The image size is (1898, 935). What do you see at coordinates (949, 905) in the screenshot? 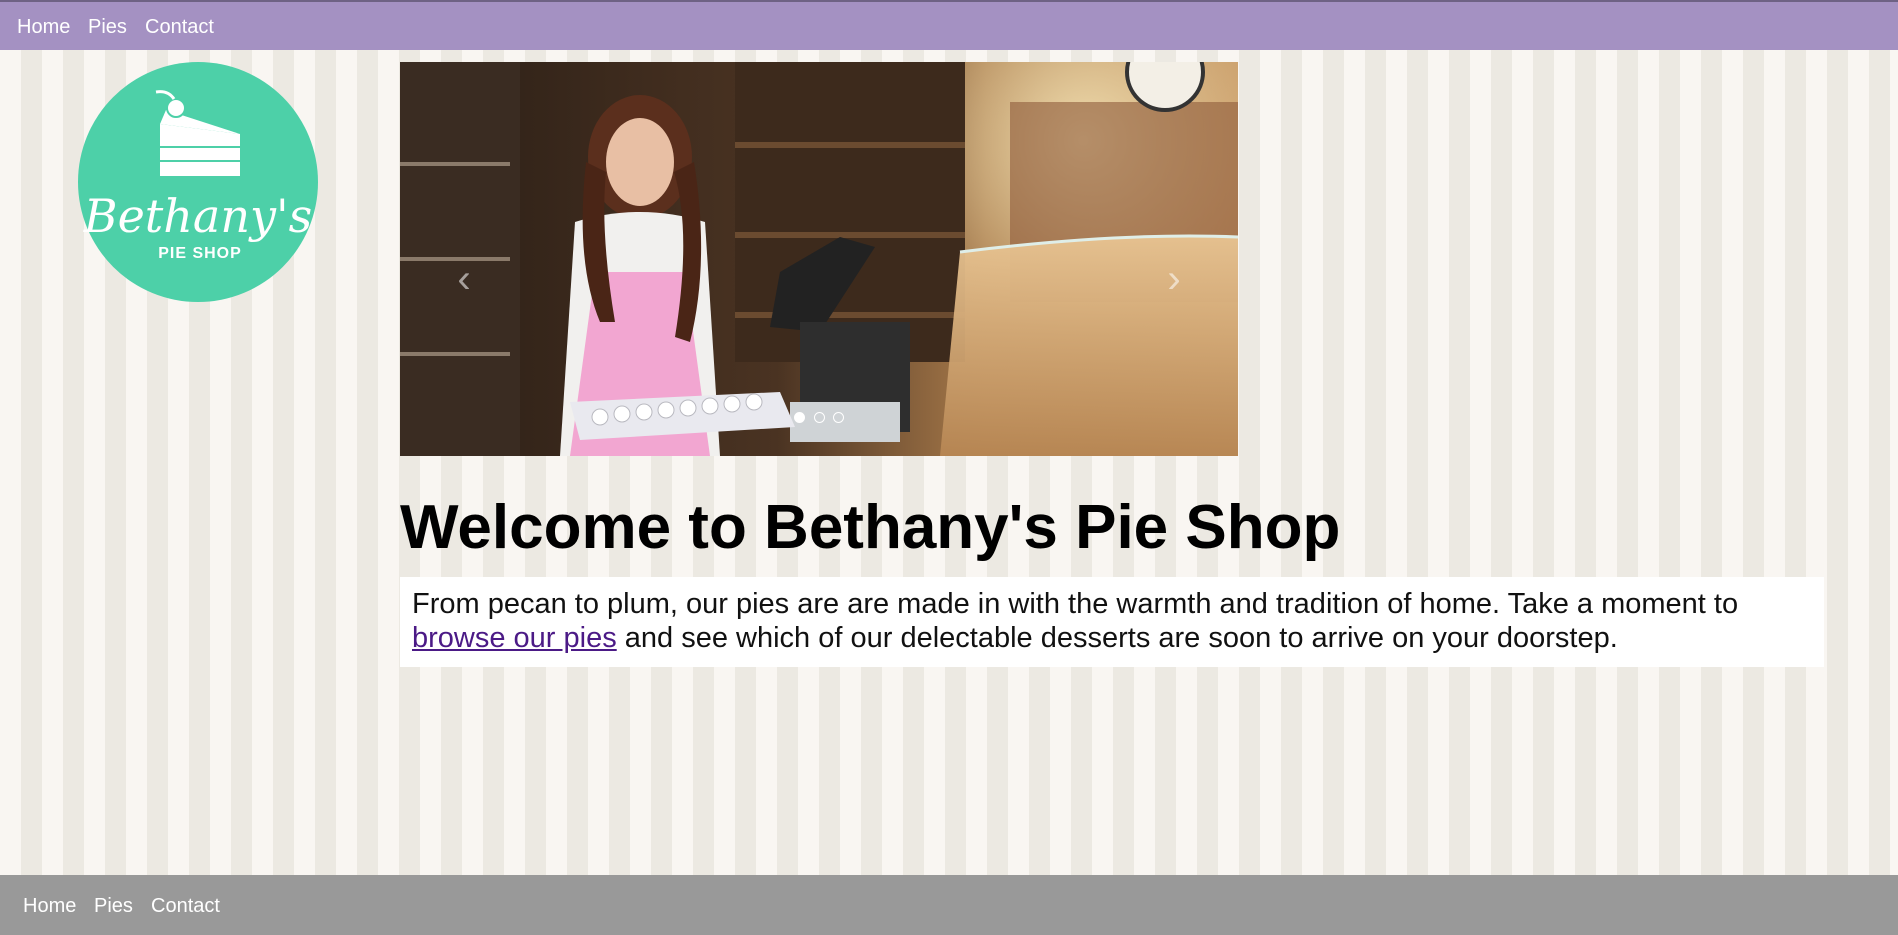
I see `footer-navbar: Home Pies Contact` at bounding box center [949, 905].